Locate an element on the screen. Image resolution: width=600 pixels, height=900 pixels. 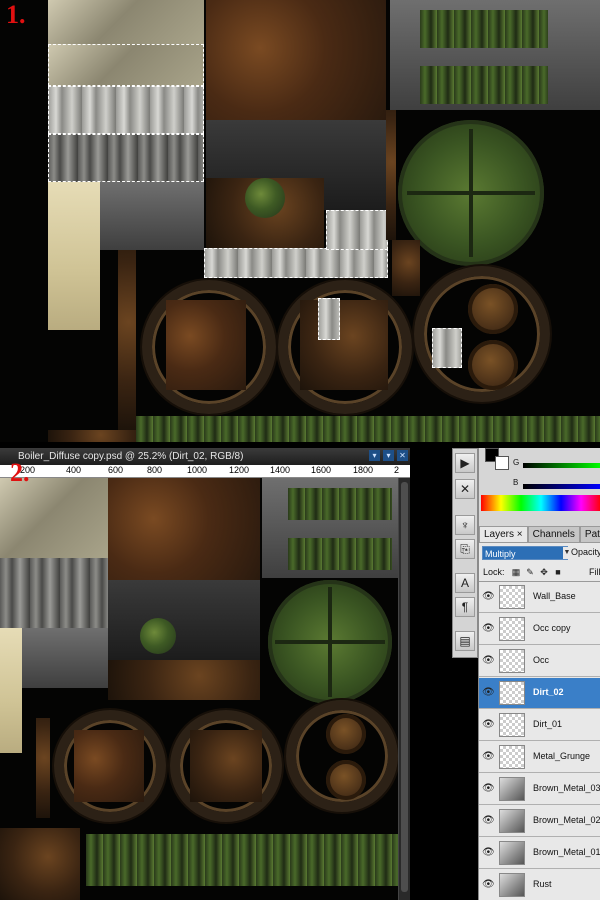
cream-wall-tile is located at coordinates (74, 256).